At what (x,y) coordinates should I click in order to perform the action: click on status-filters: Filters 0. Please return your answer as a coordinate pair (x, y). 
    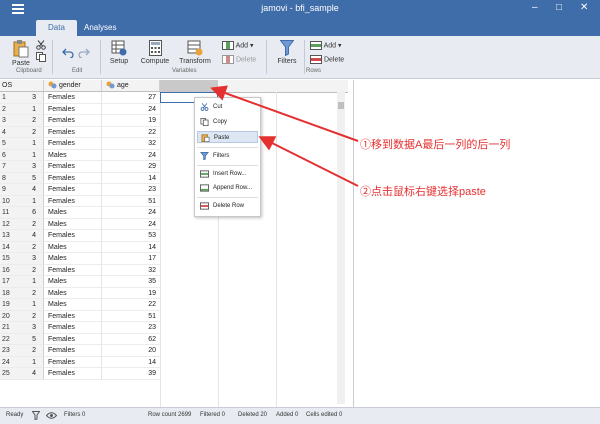
    Looking at the image, I should click on (75, 415).